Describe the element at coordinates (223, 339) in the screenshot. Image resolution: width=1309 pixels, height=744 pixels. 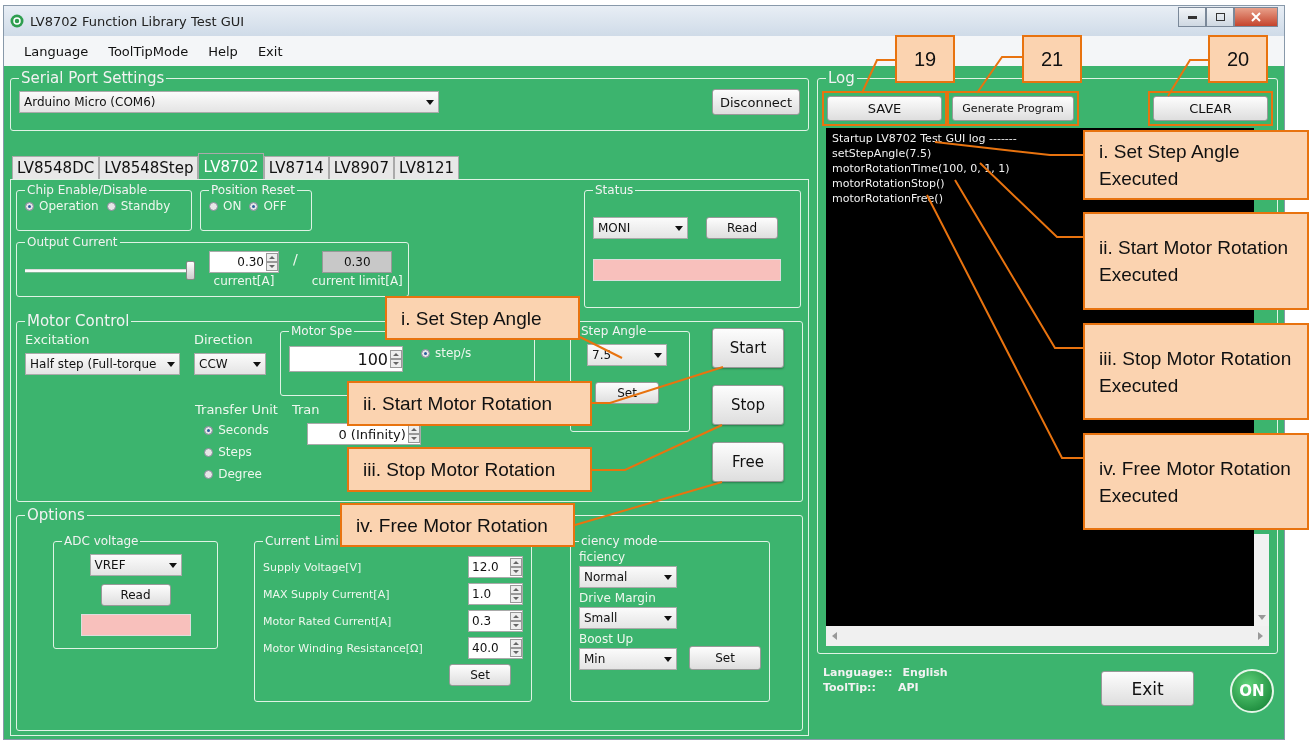
I see `field-label: Direction` at that location.